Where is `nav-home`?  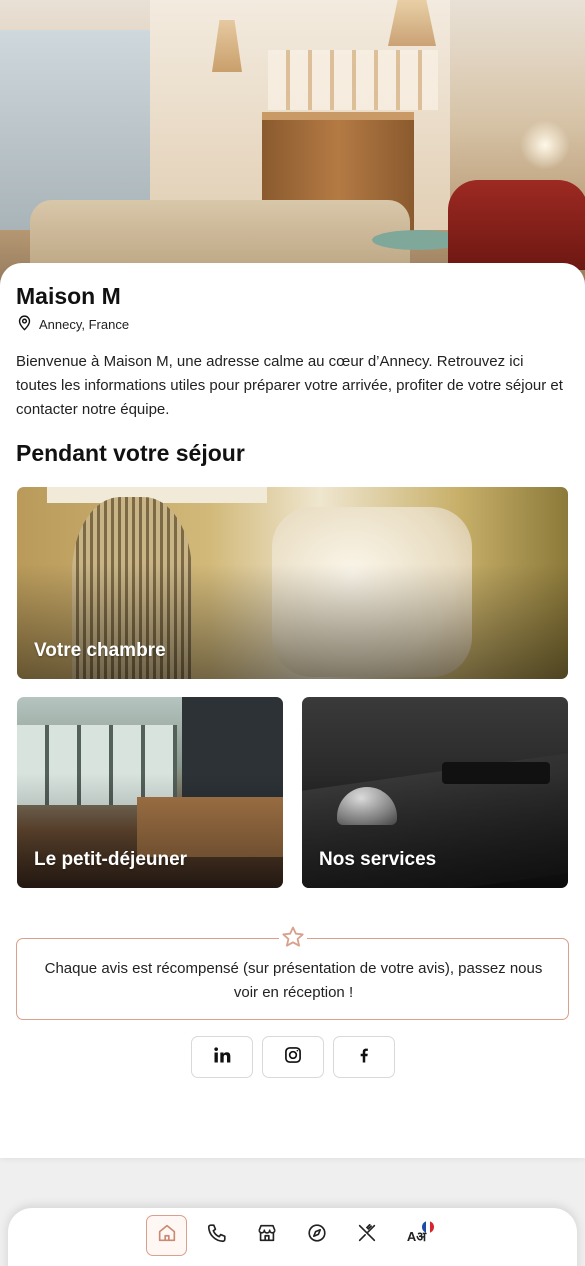 nav-home is located at coordinates (166, 1235).